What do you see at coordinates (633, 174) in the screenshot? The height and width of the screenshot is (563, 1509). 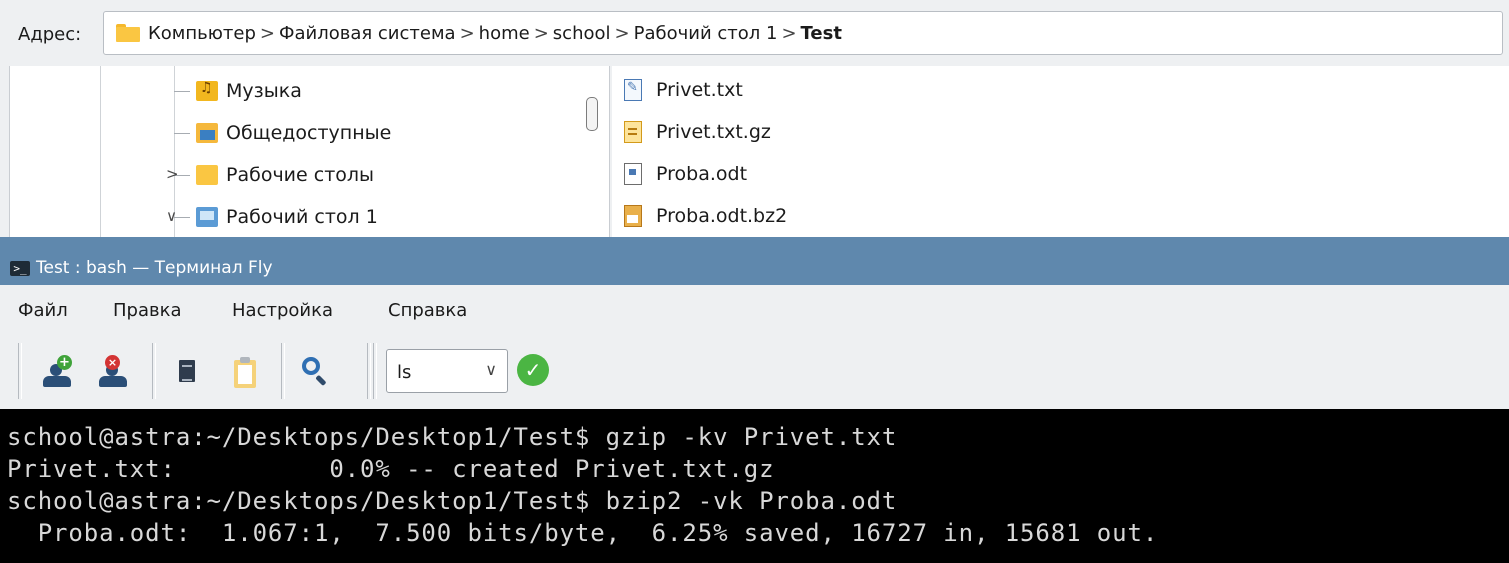 I see `odt-document-icon` at bounding box center [633, 174].